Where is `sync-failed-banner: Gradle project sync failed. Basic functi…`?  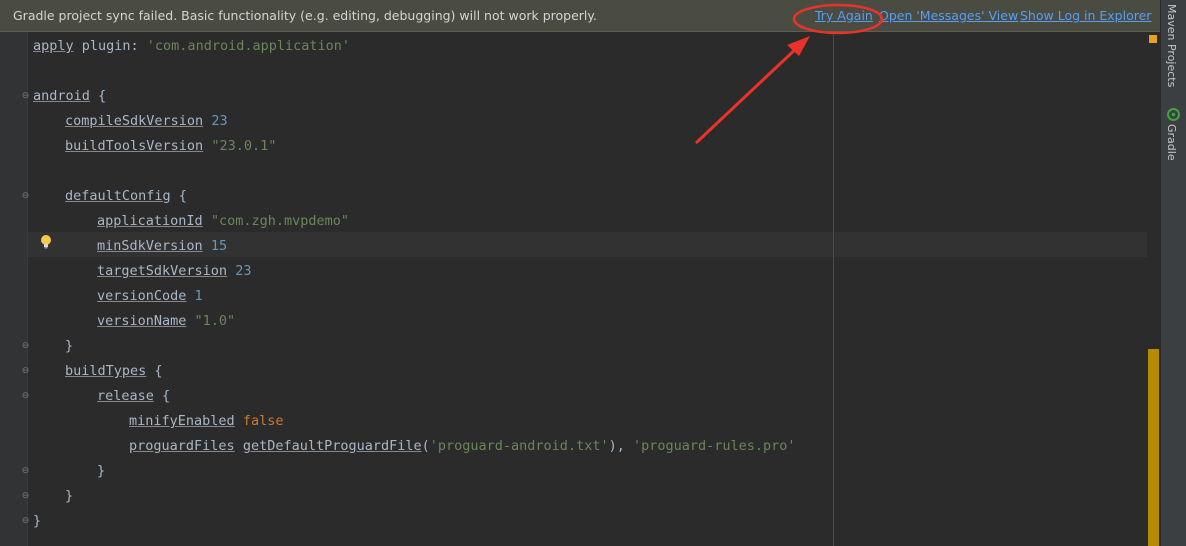
sync-failed-banner: Gradle project sync failed. Basic functi… is located at coordinates (580, 16).